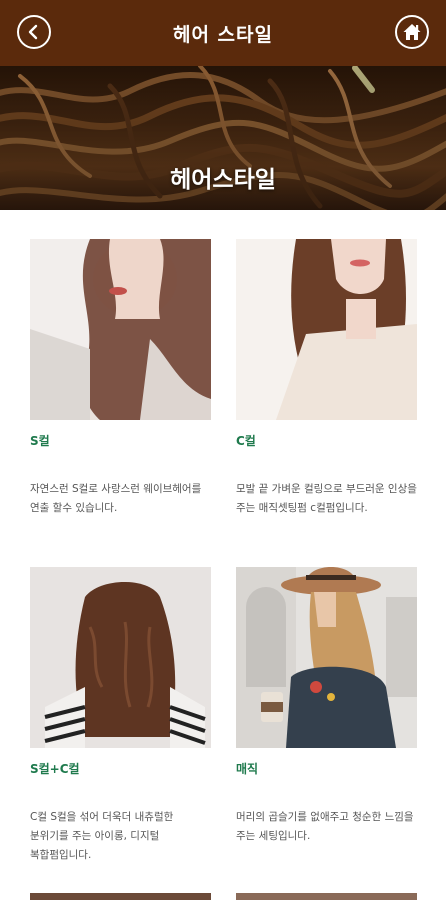  I want to click on woman-c-curl-photo, so click(326, 329).